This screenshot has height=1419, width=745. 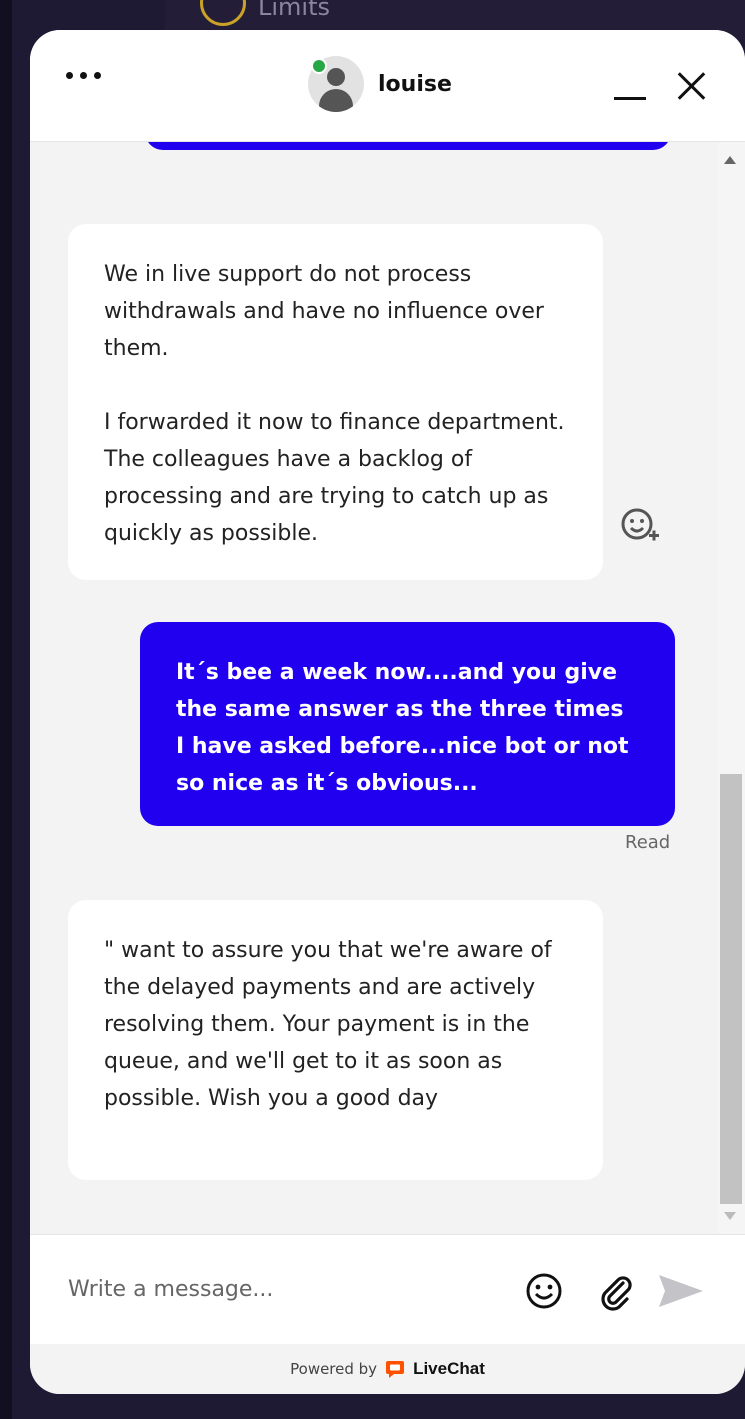 I want to click on scroll-down-arrow-icon, so click(x=730, y=1216).